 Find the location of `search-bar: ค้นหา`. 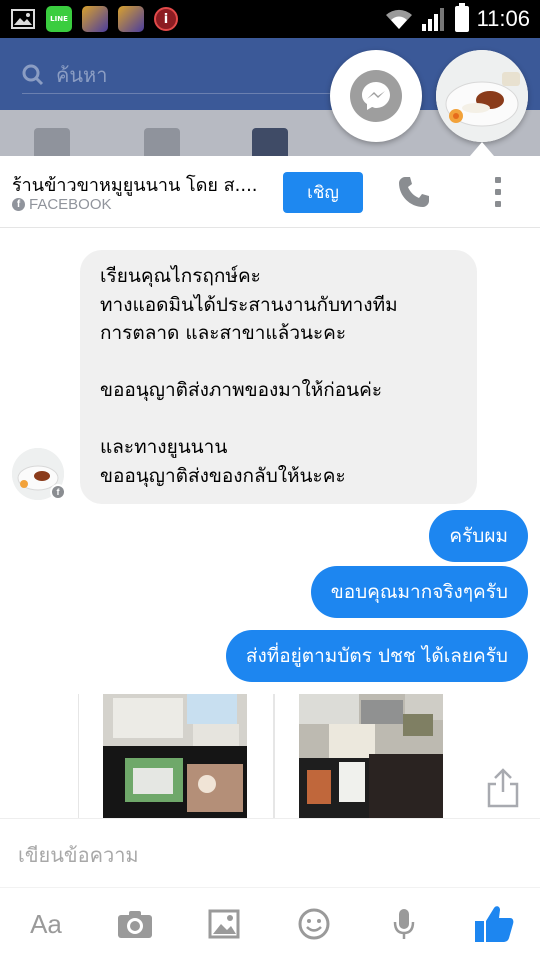

search-bar: ค้นหา is located at coordinates (187, 75).